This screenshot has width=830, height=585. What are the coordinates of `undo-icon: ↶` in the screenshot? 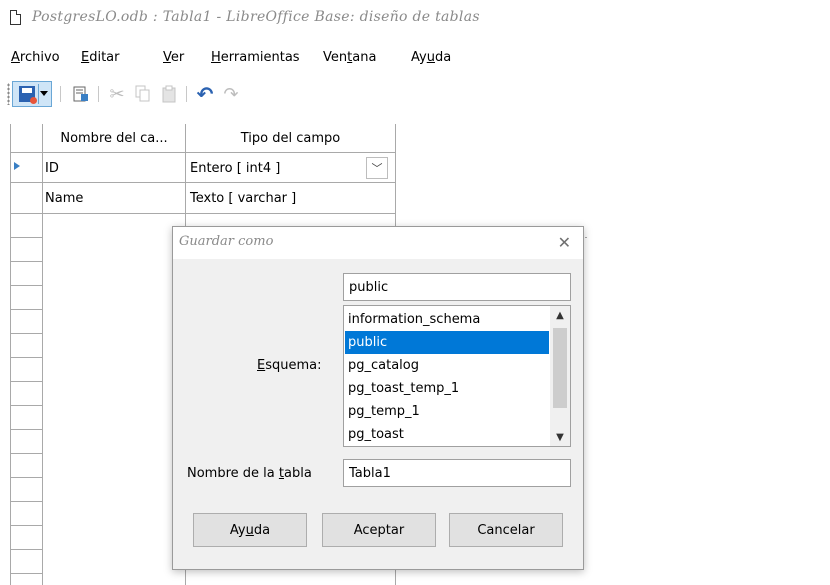 It's located at (205, 94).